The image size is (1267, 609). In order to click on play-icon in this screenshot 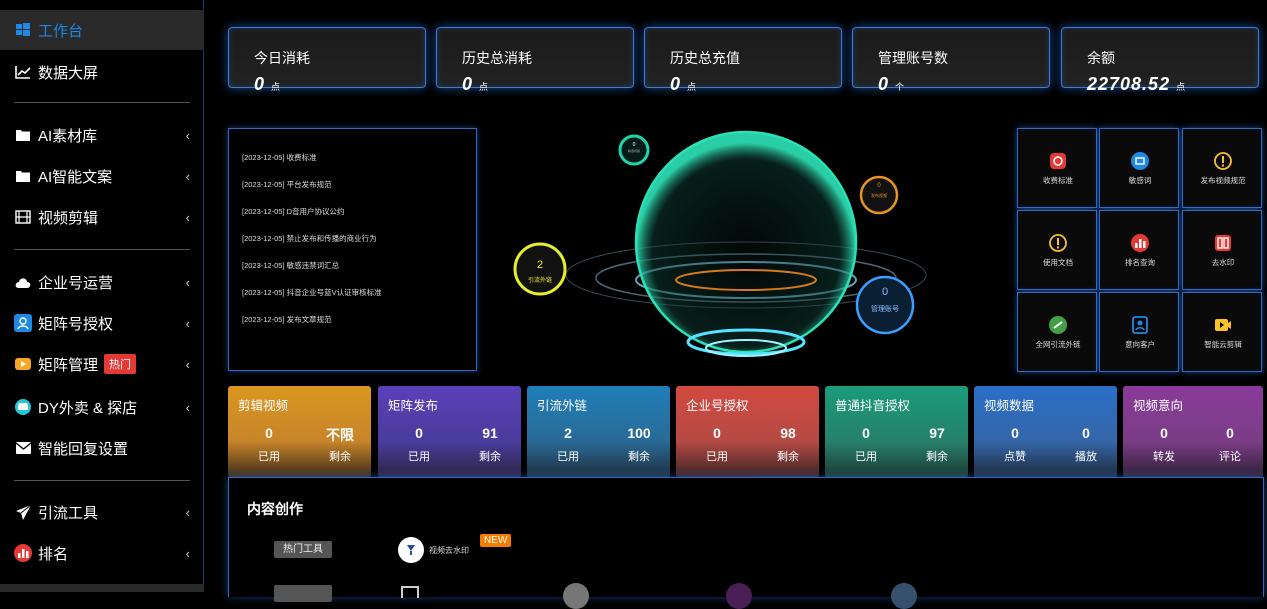, I will do `click(23, 364)`.